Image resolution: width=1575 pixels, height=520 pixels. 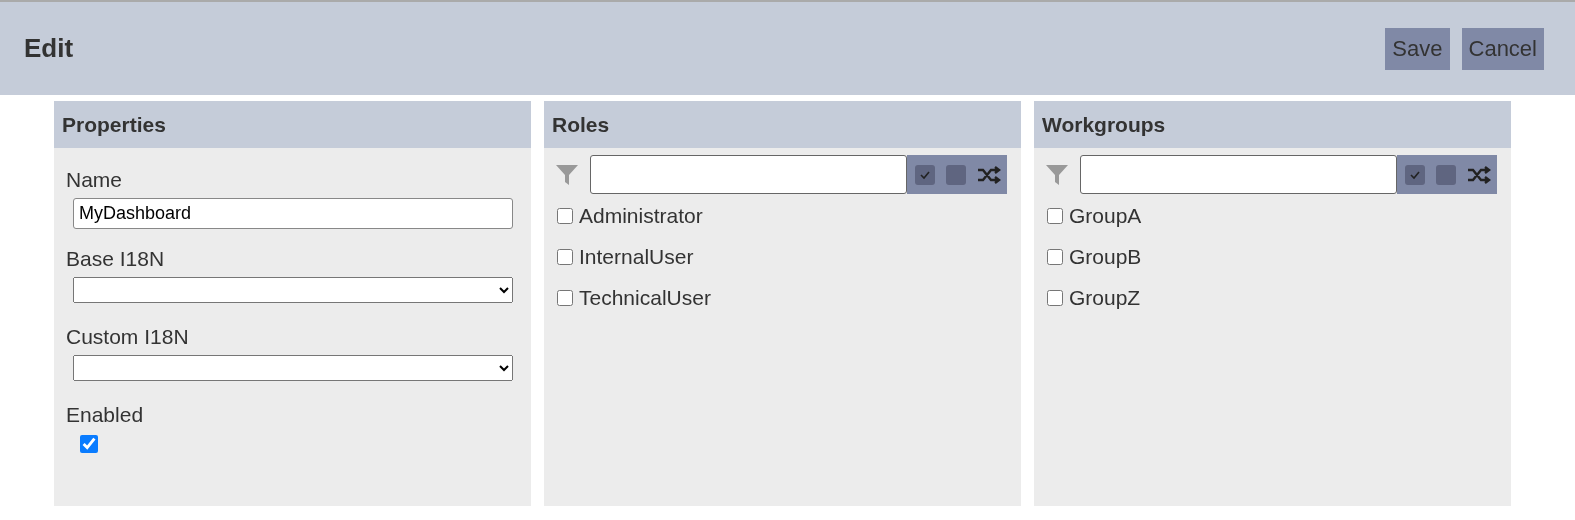 I want to click on item-label: TechnicalUser, so click(x=645, y=298).